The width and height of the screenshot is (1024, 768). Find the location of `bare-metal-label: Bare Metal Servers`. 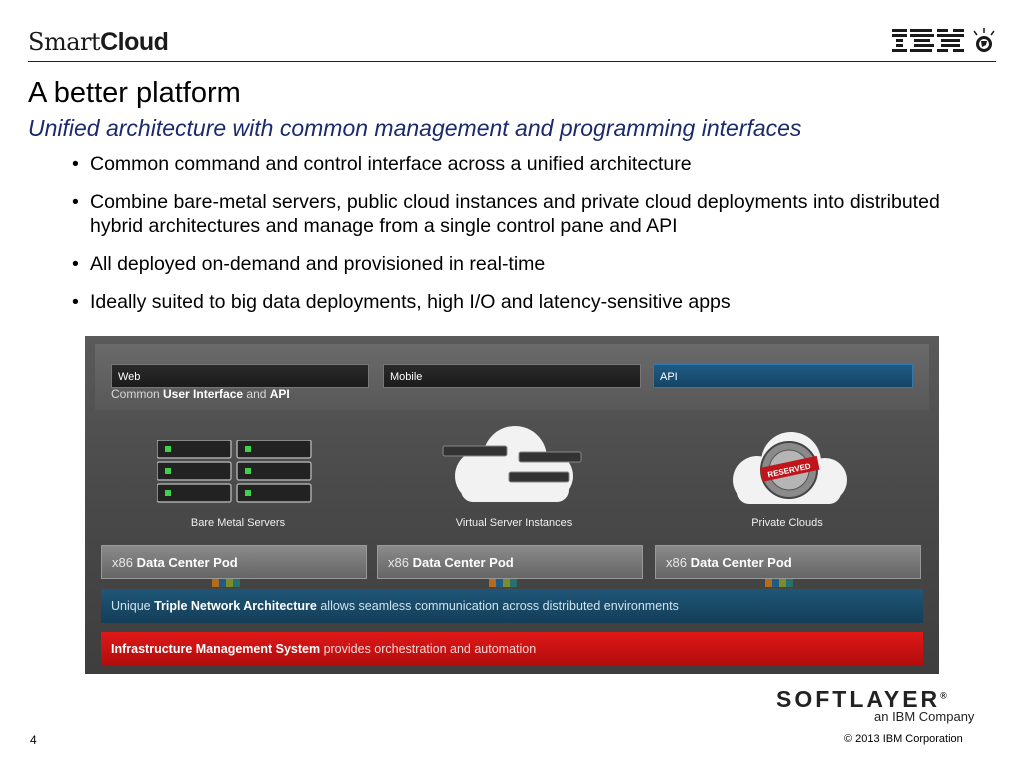

bare-metal-label: Bare Metal Servers is located at coordinates (238, 523).